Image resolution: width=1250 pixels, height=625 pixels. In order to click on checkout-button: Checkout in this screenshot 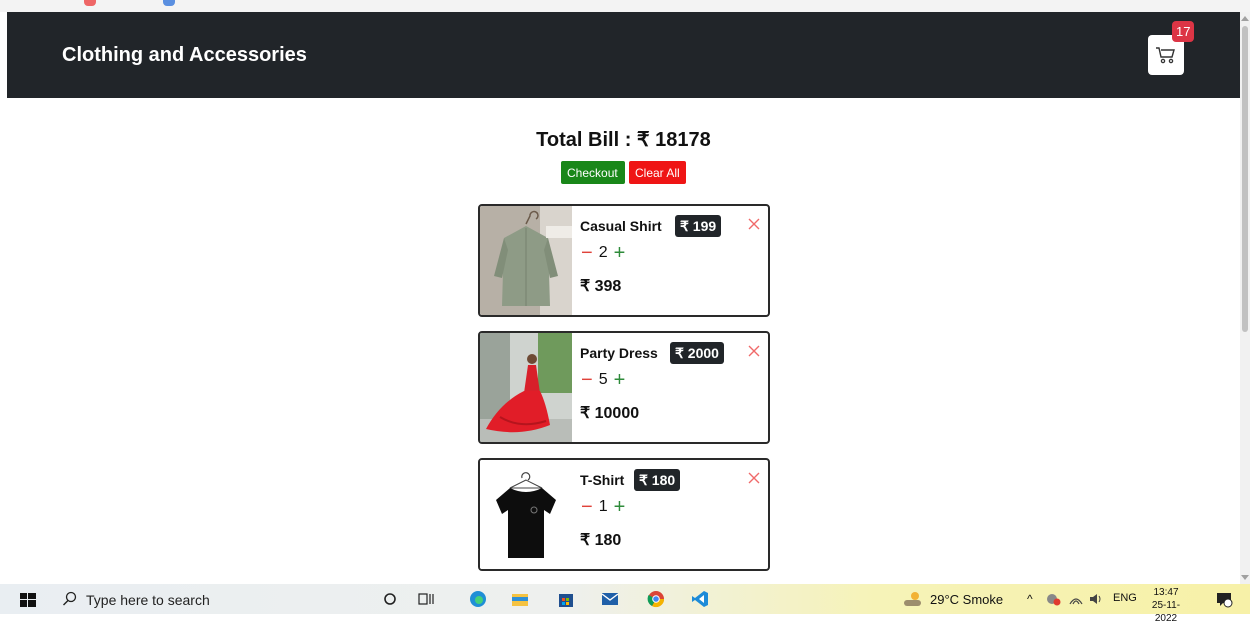, I will do `click(593, 172)`.